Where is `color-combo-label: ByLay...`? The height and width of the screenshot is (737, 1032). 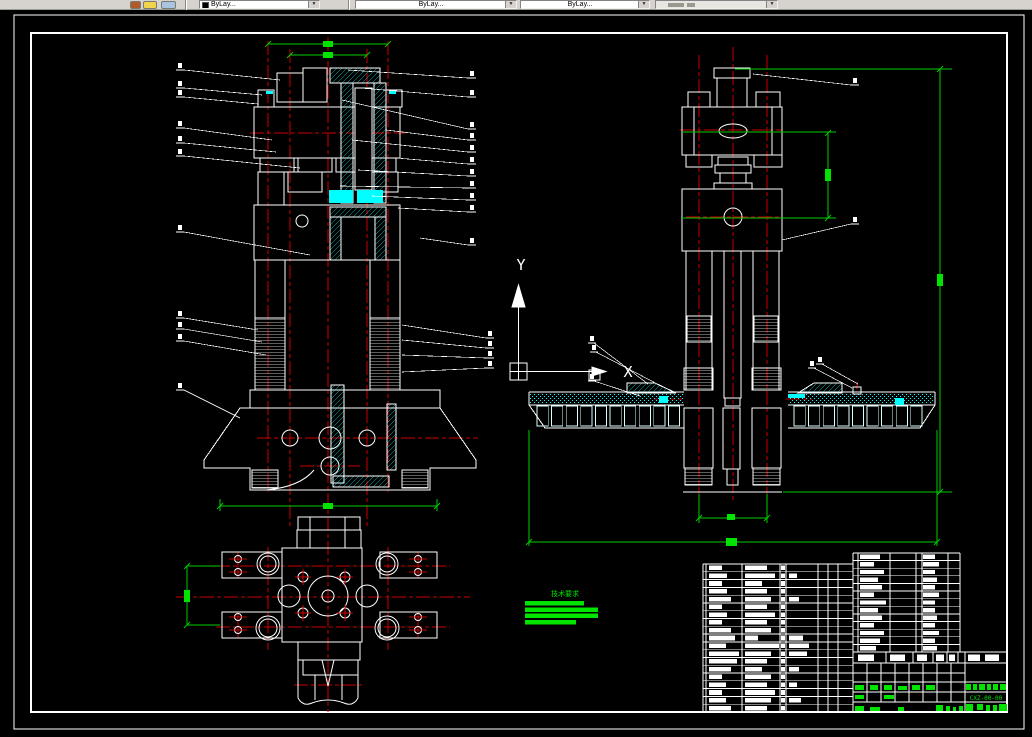 color-combo-label: ByLay... is located at coordinates (223, 4).